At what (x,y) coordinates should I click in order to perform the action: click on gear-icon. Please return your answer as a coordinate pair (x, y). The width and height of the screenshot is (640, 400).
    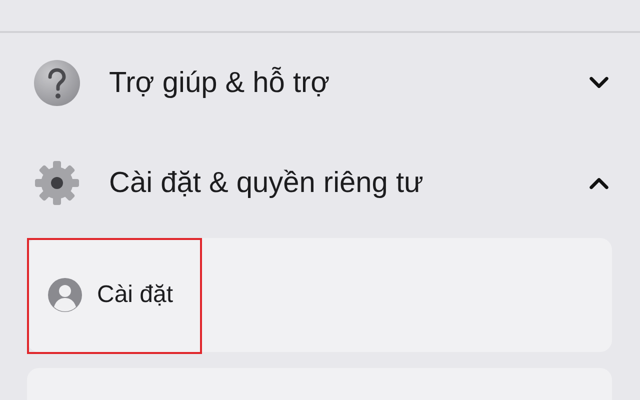
    Looking at the image, I should click on (57, 183).